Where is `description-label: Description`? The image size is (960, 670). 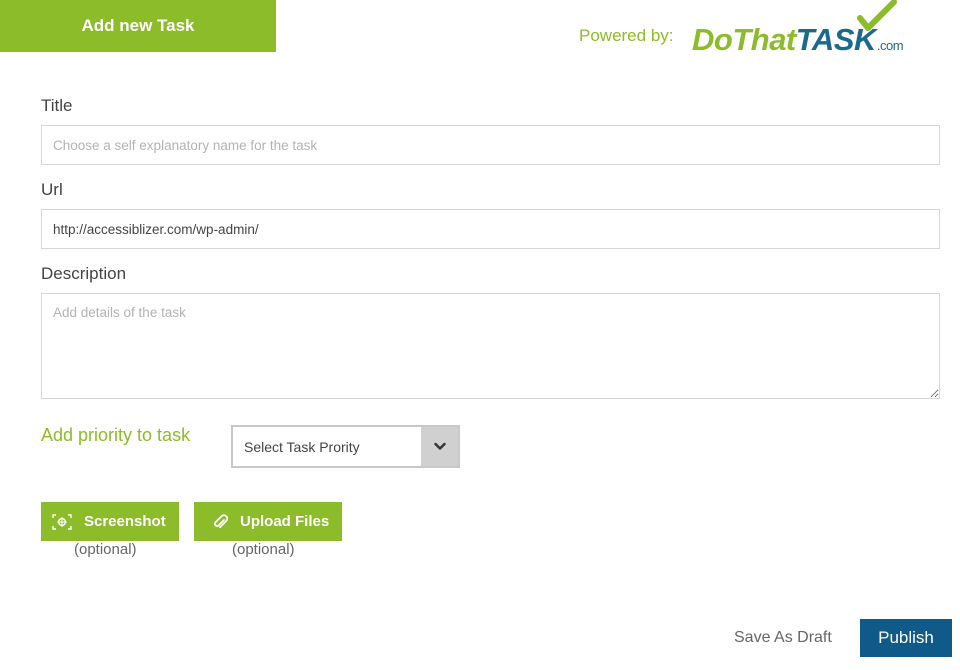 description-label: Description is located at coordinates (84, 273).